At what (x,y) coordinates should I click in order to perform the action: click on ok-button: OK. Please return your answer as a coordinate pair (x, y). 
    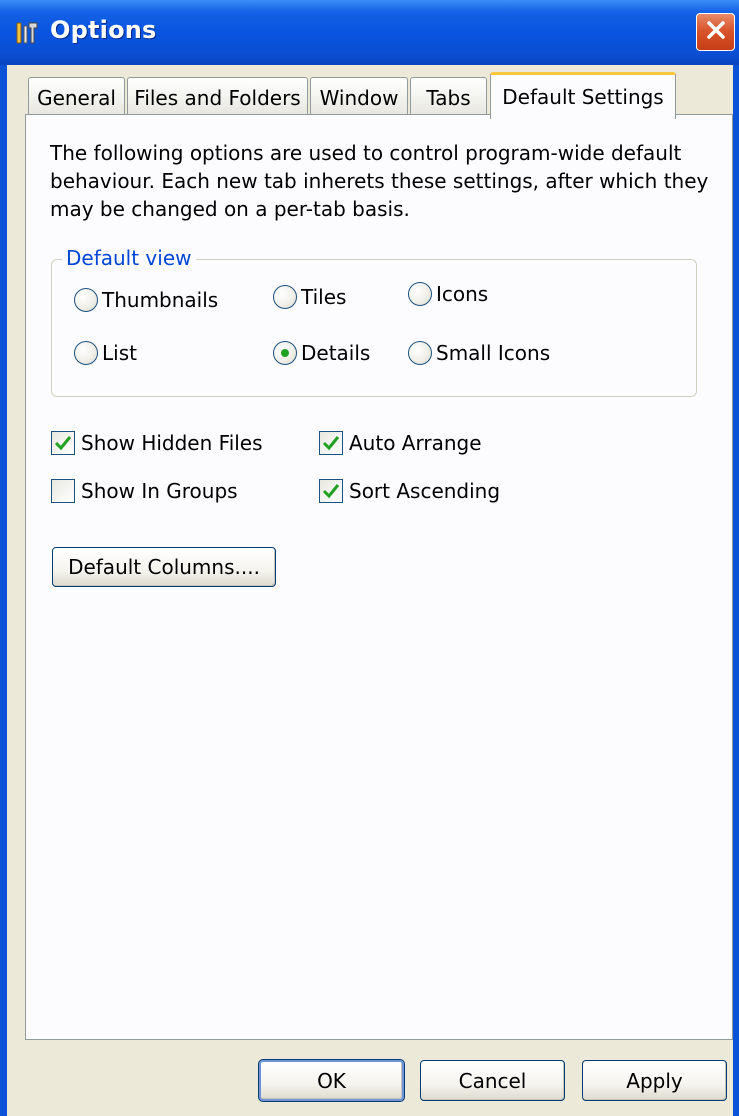
    Looking at the image, I should click on (331, 1080).